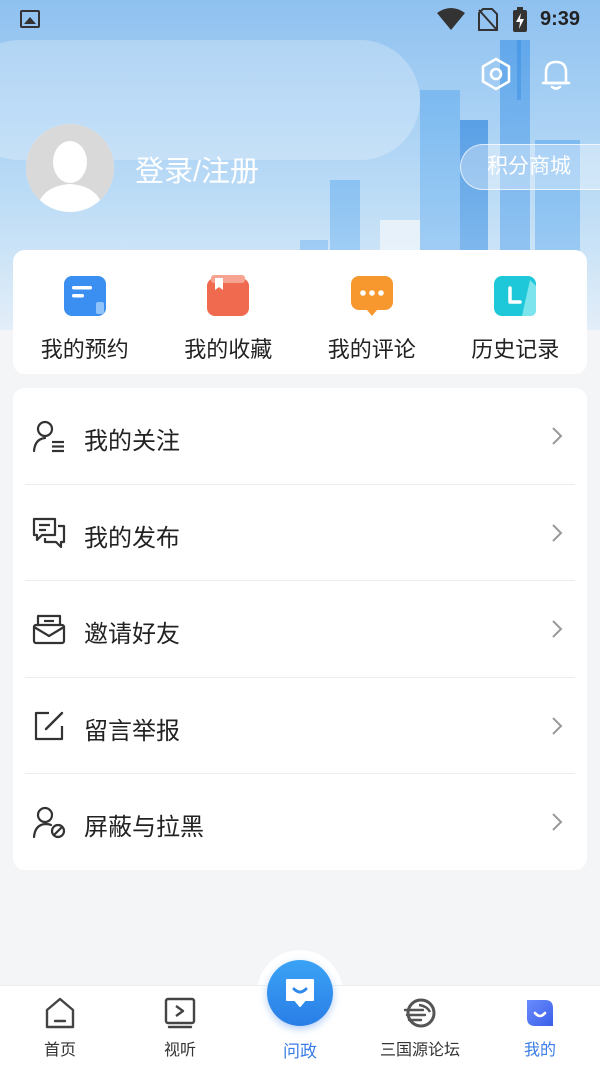 This screenshot has width=600, height=1066. What do you see at coordinates (540, 1013) in the screenshot?
I see `profile-icon` at bounding box center [540, 1013].